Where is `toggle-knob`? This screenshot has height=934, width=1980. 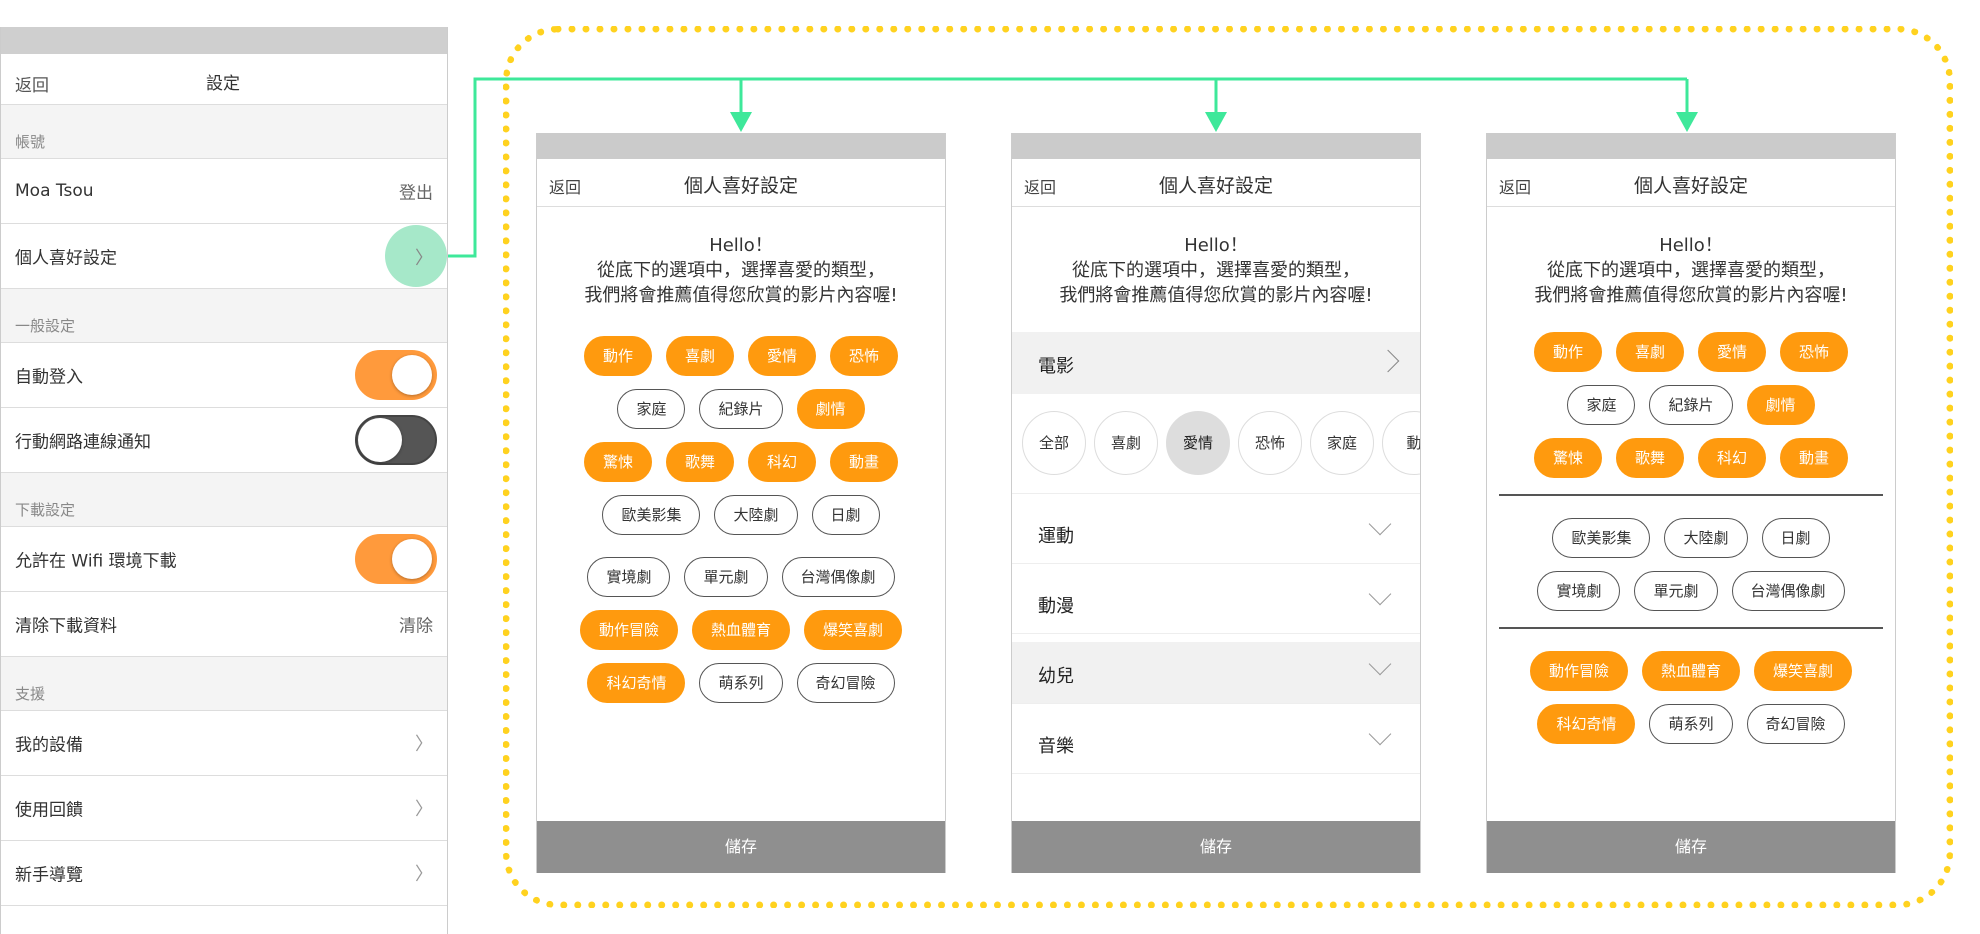
toggle-knob is located at coordinates (380, 440).